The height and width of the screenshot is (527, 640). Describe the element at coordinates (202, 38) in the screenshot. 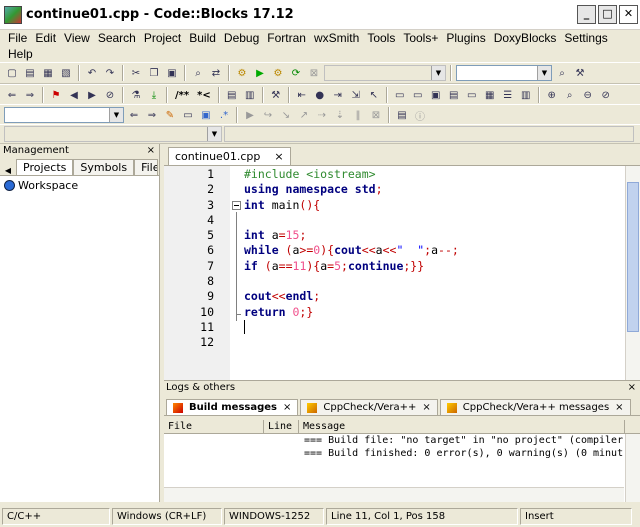

I see `menu-build: Build` at that location.